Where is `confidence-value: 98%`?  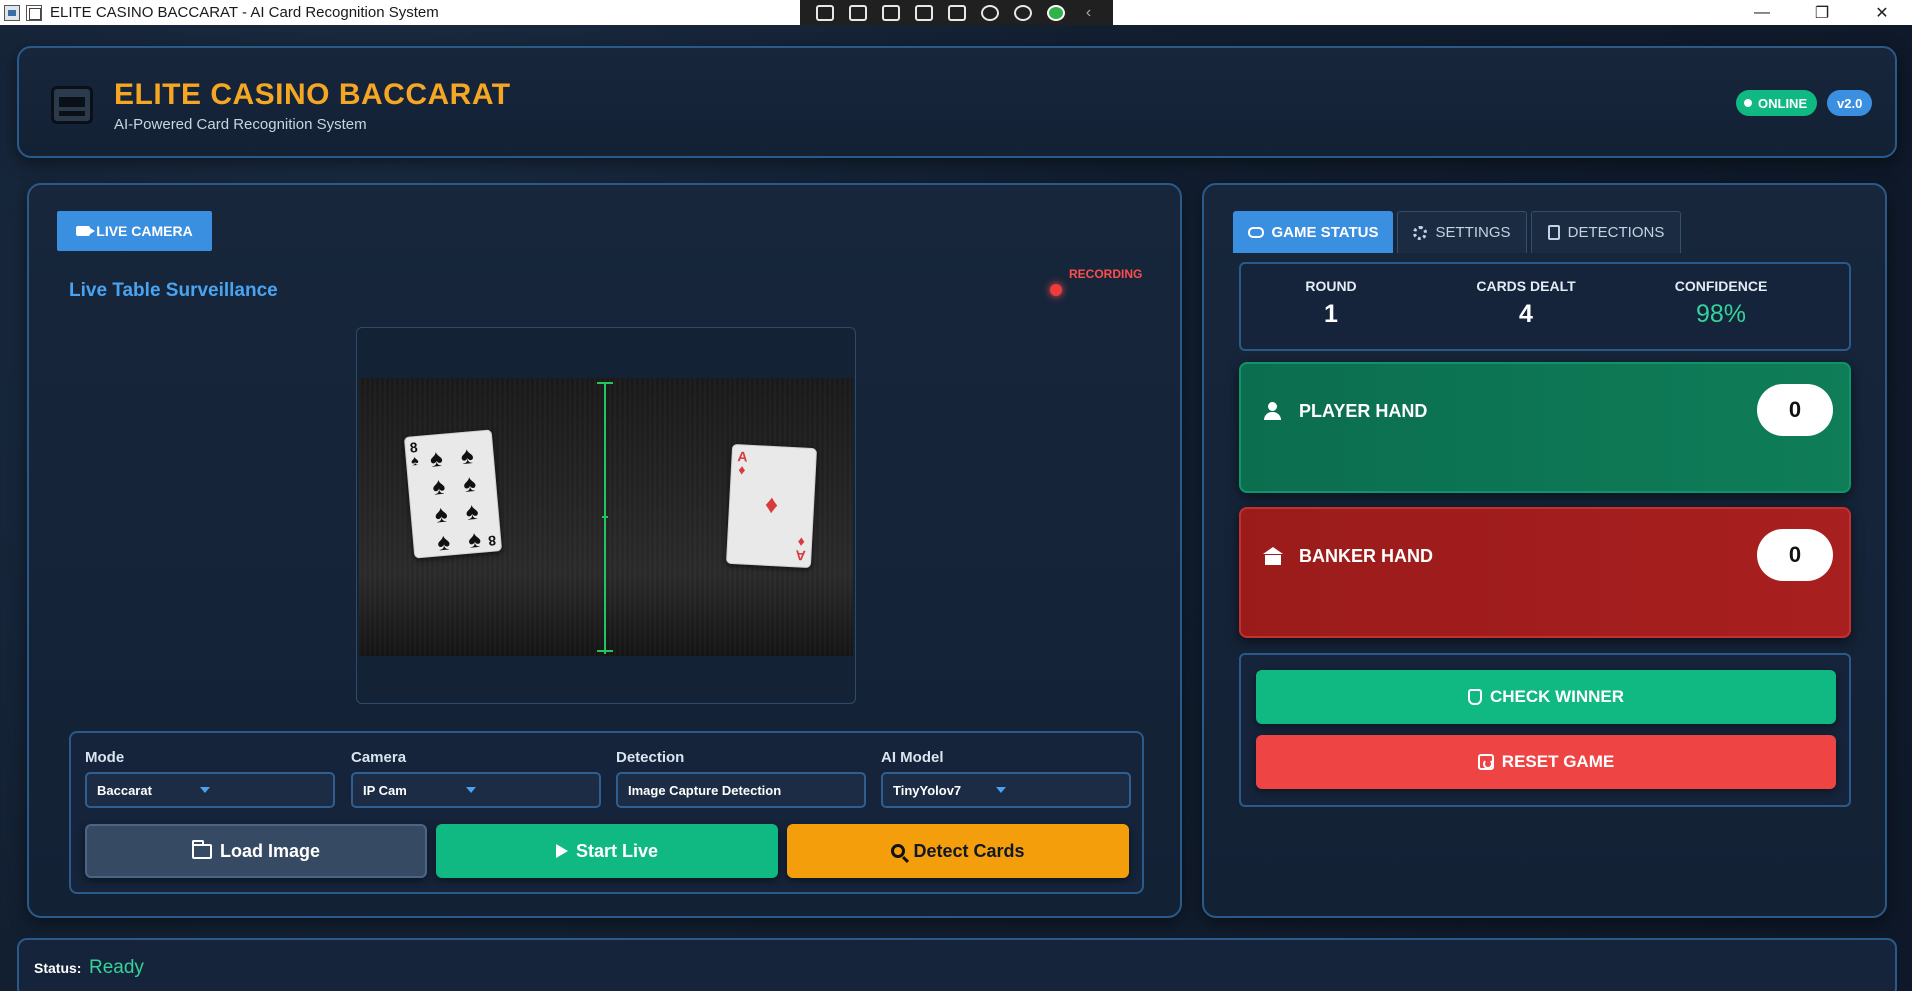 confidence-value: 98% is located at coordinates (1721, 314).